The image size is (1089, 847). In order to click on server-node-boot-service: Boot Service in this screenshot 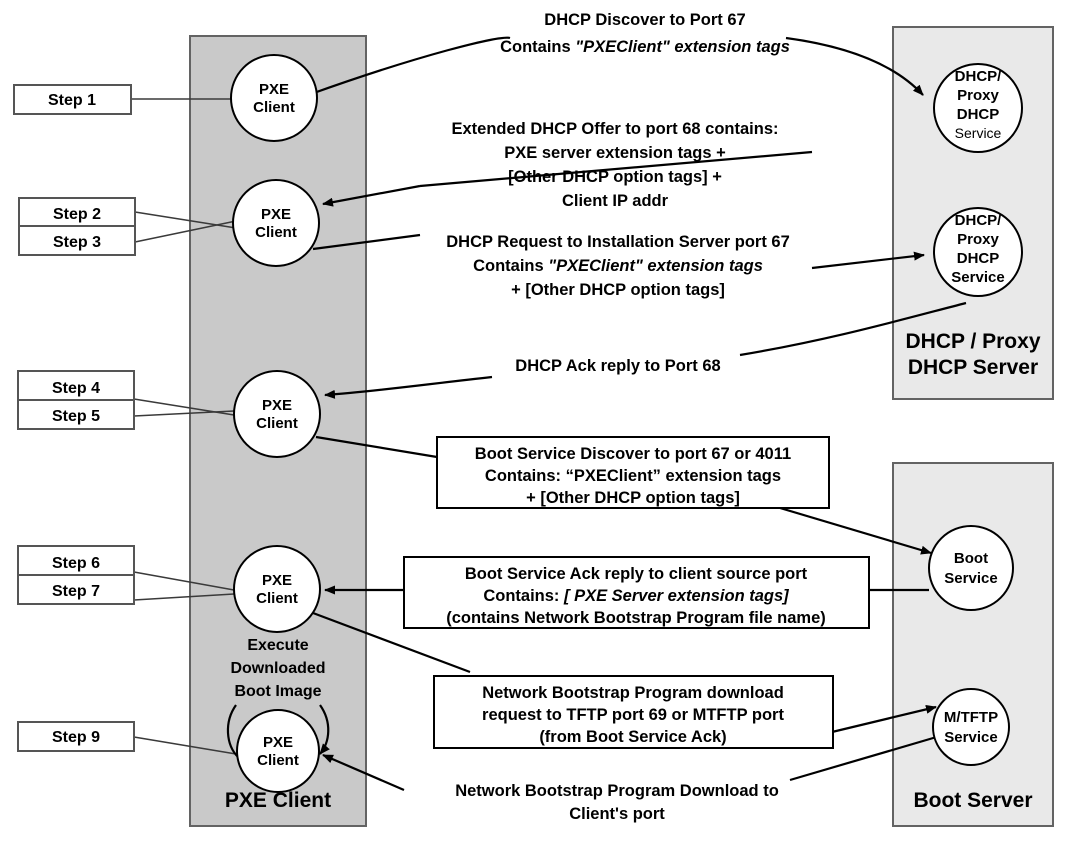, I will do `click(971, 568)`.